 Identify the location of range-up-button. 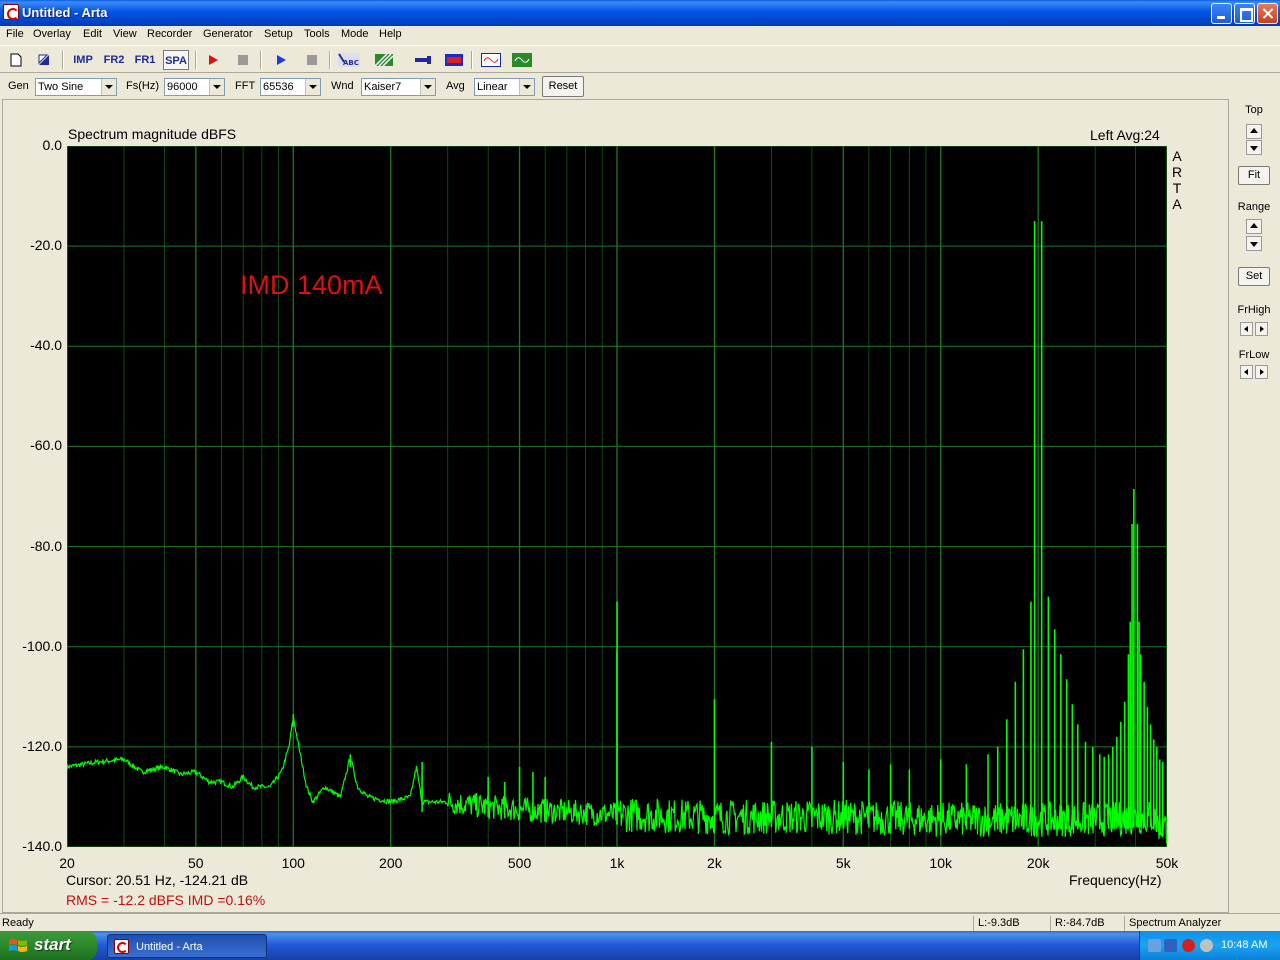
(1254, 226).